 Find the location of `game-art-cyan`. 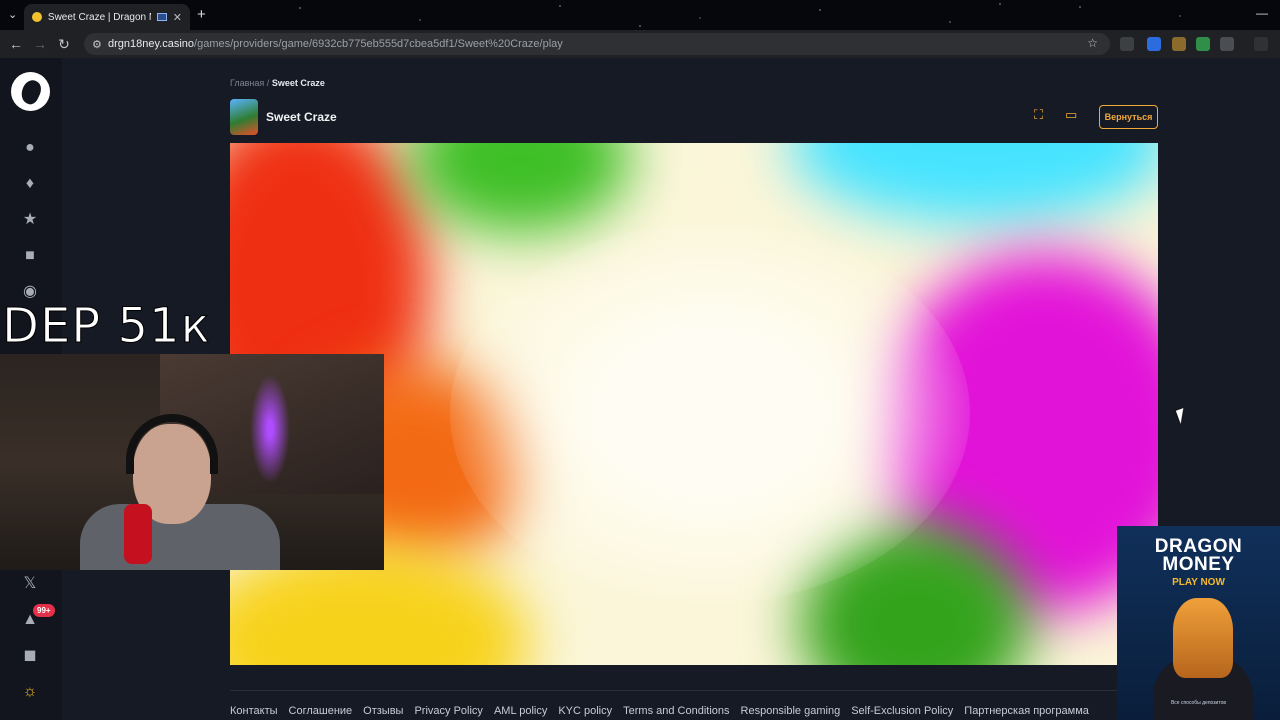

game-art-cyan is located at coordinates (974, 183).